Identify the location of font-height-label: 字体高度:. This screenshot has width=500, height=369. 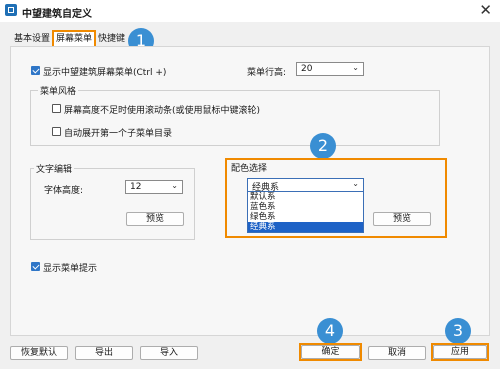
(64, 191).